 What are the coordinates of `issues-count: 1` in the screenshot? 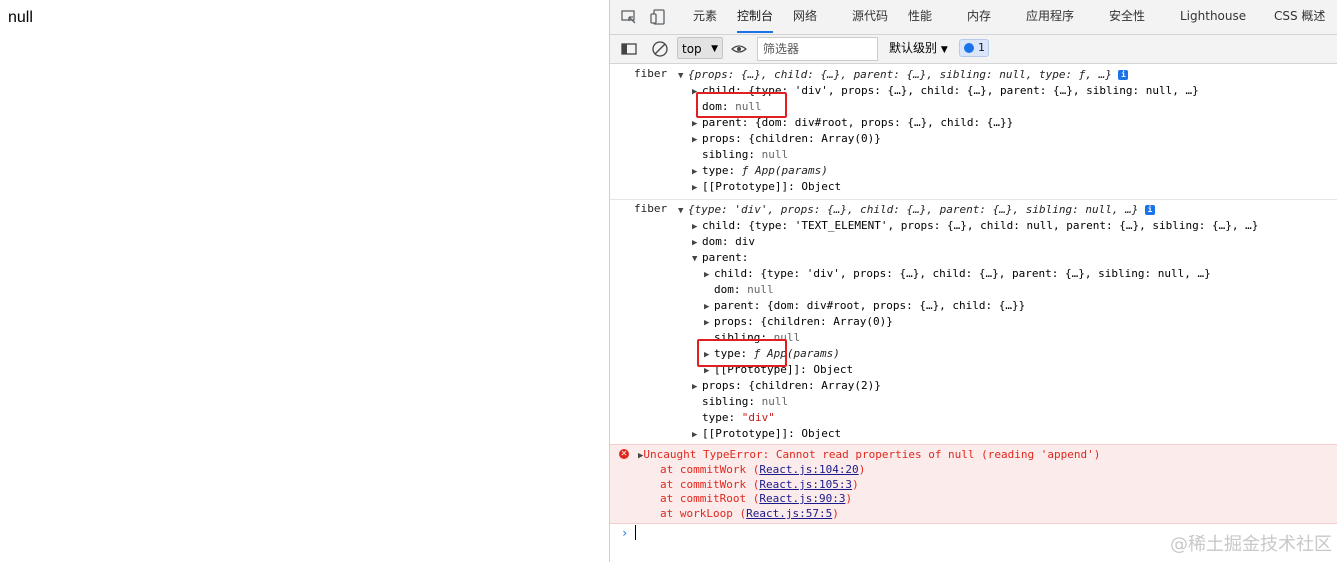 It's located at (981, 47).